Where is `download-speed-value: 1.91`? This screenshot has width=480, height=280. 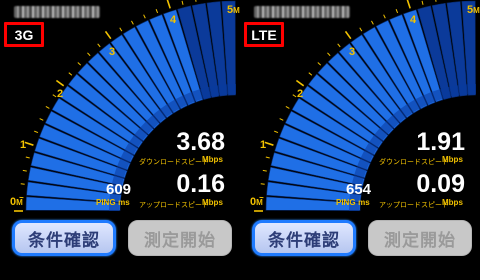
download-speed-value: 1.91 is located at coordinates (440, 142).